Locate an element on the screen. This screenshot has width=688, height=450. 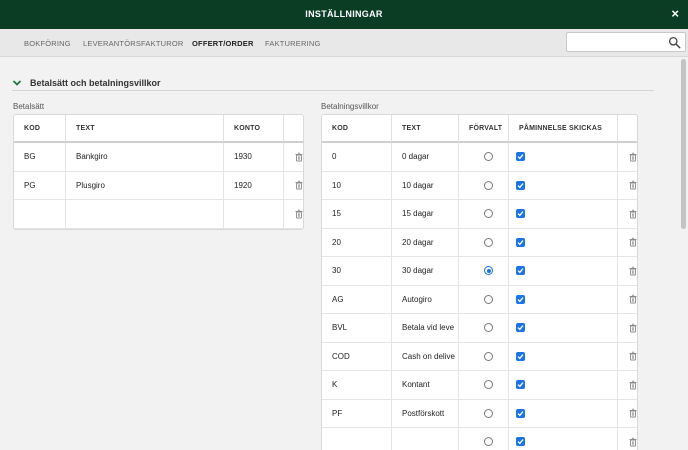
cell-text: 10 dagar is located at coordinates (425, 185).